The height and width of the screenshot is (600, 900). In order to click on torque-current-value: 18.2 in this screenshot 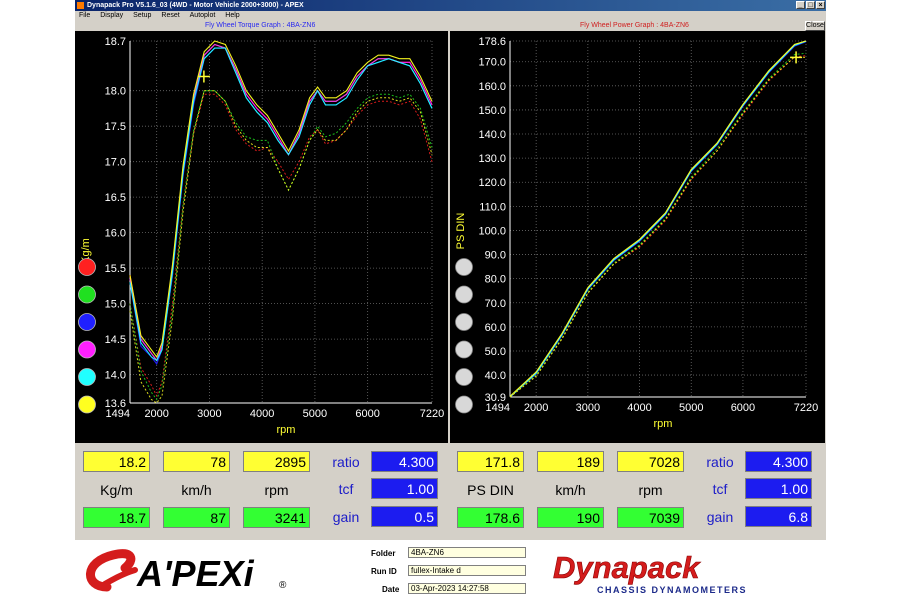, I will do `click(116, 461)`.